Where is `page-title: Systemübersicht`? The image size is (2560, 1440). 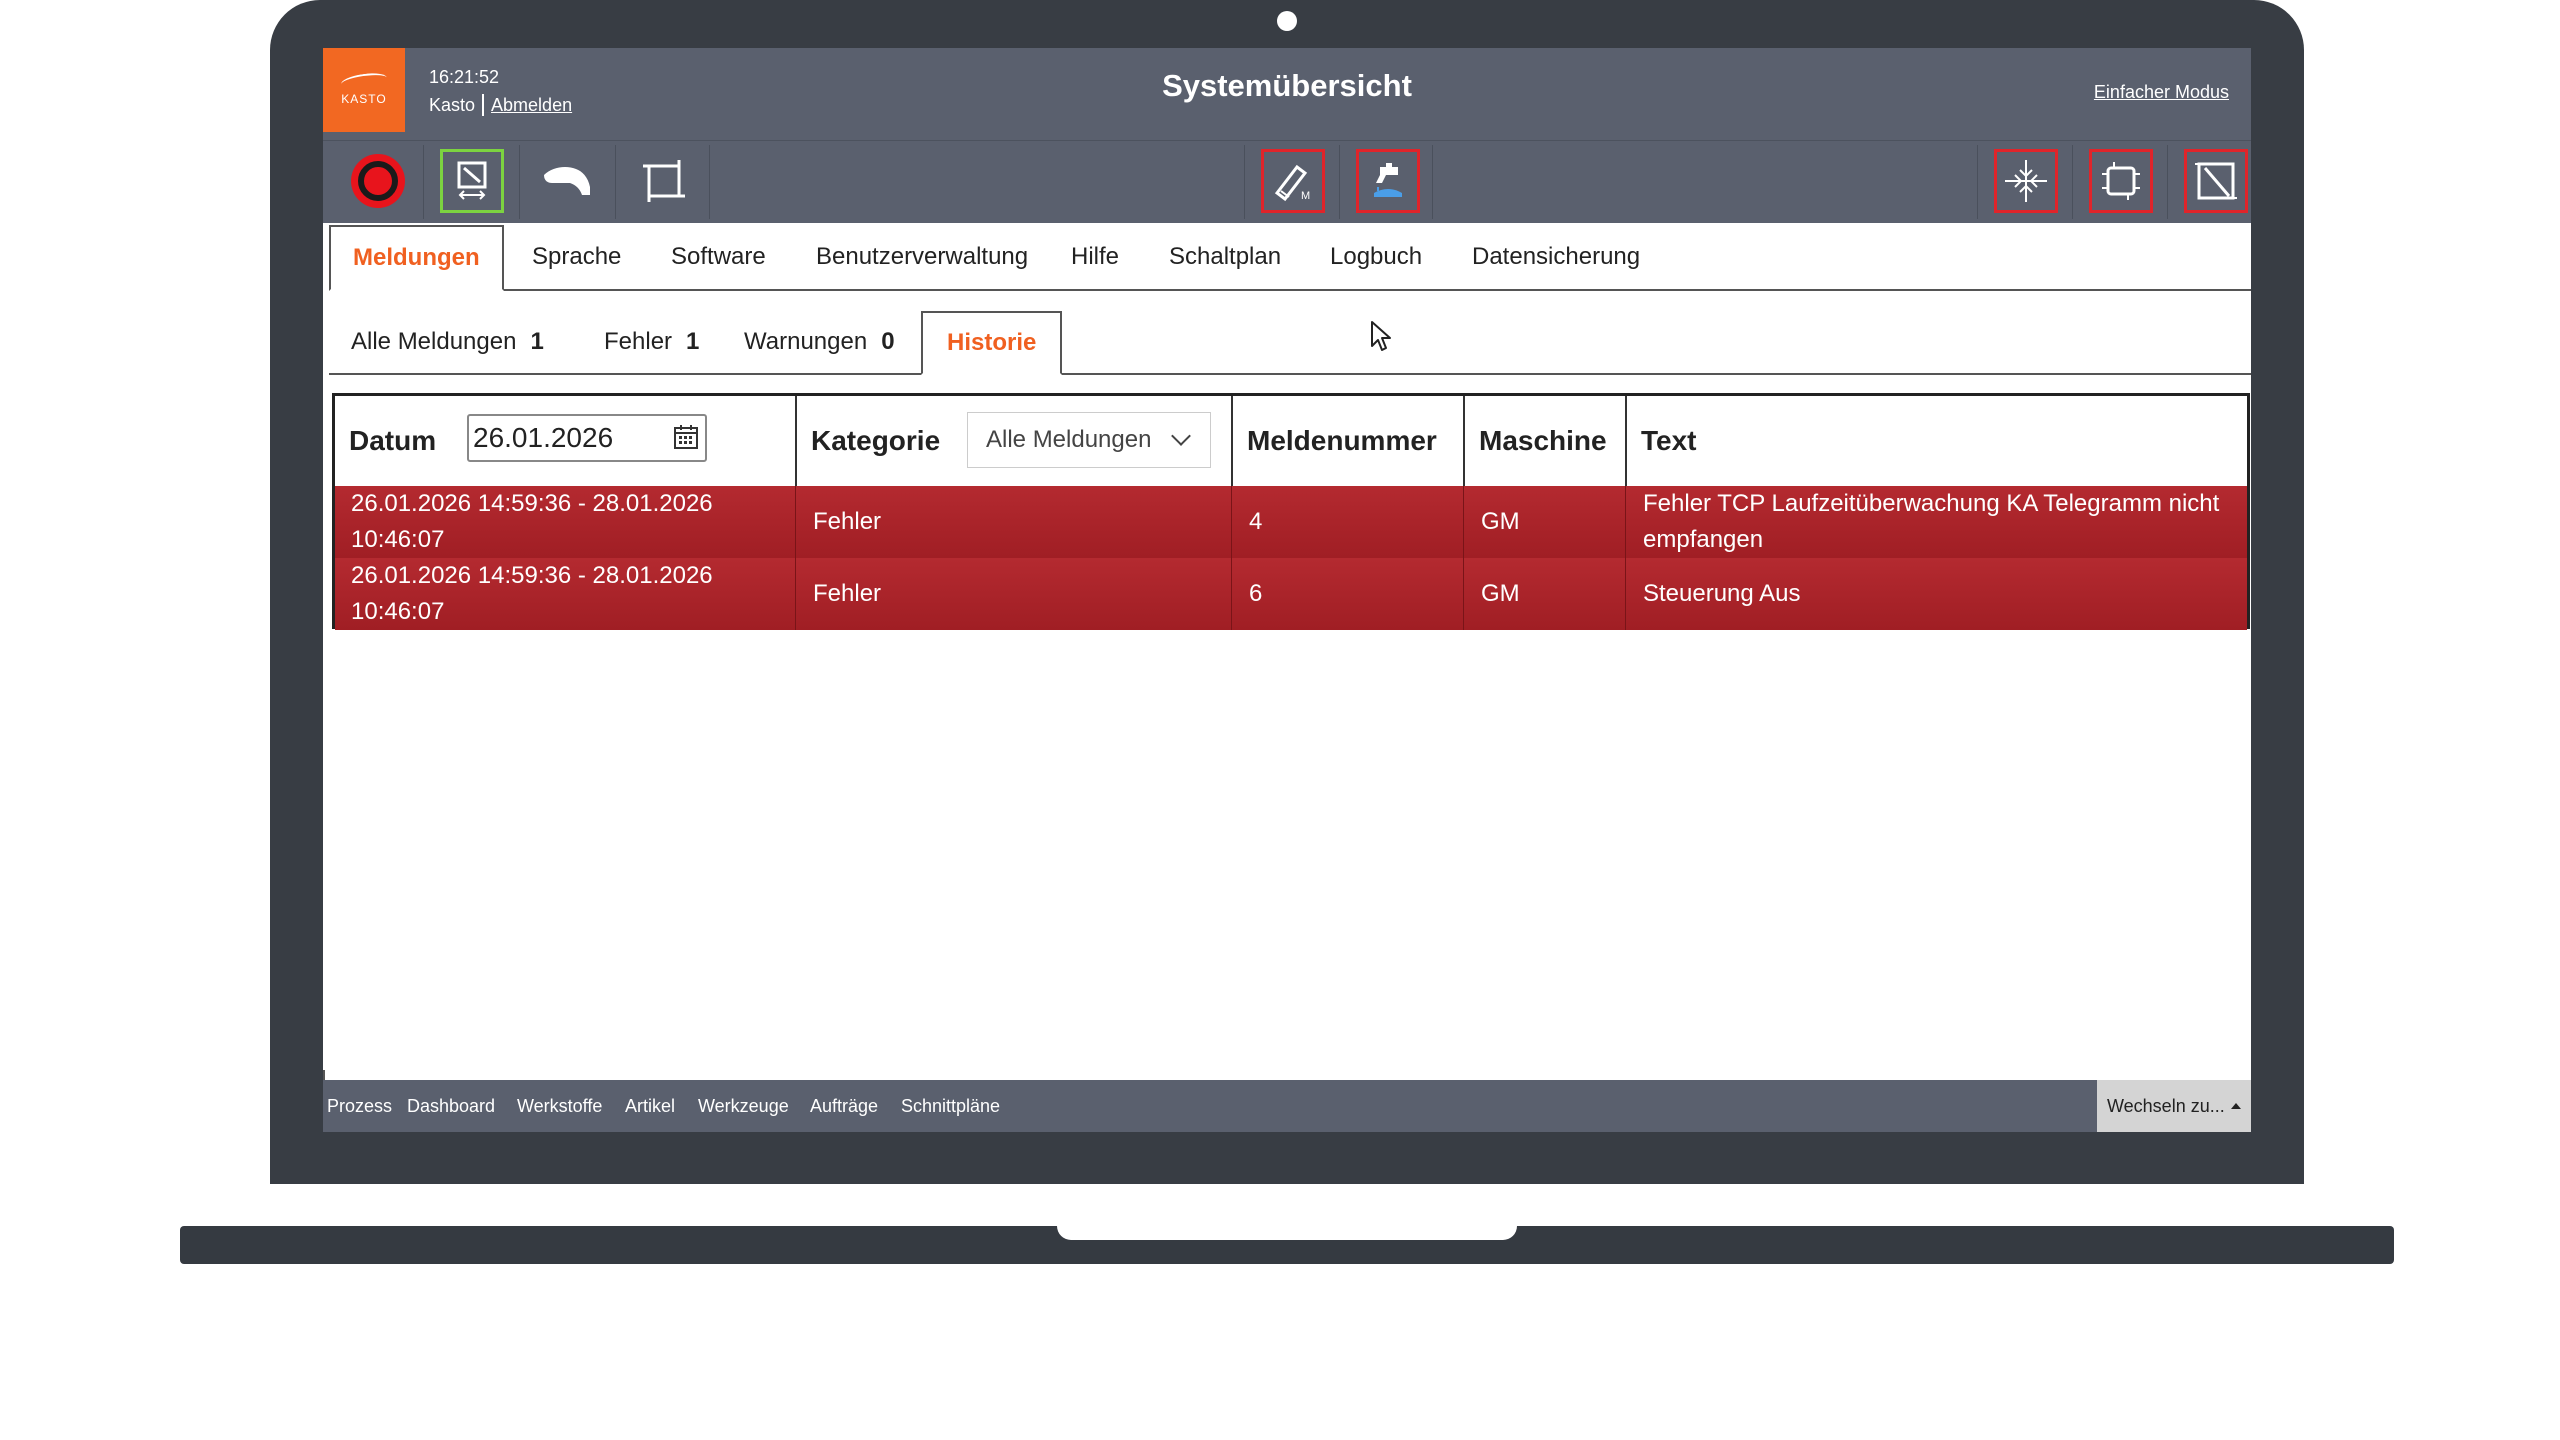
page-title: Systemübersicht is located at coordinates (1287, 85).